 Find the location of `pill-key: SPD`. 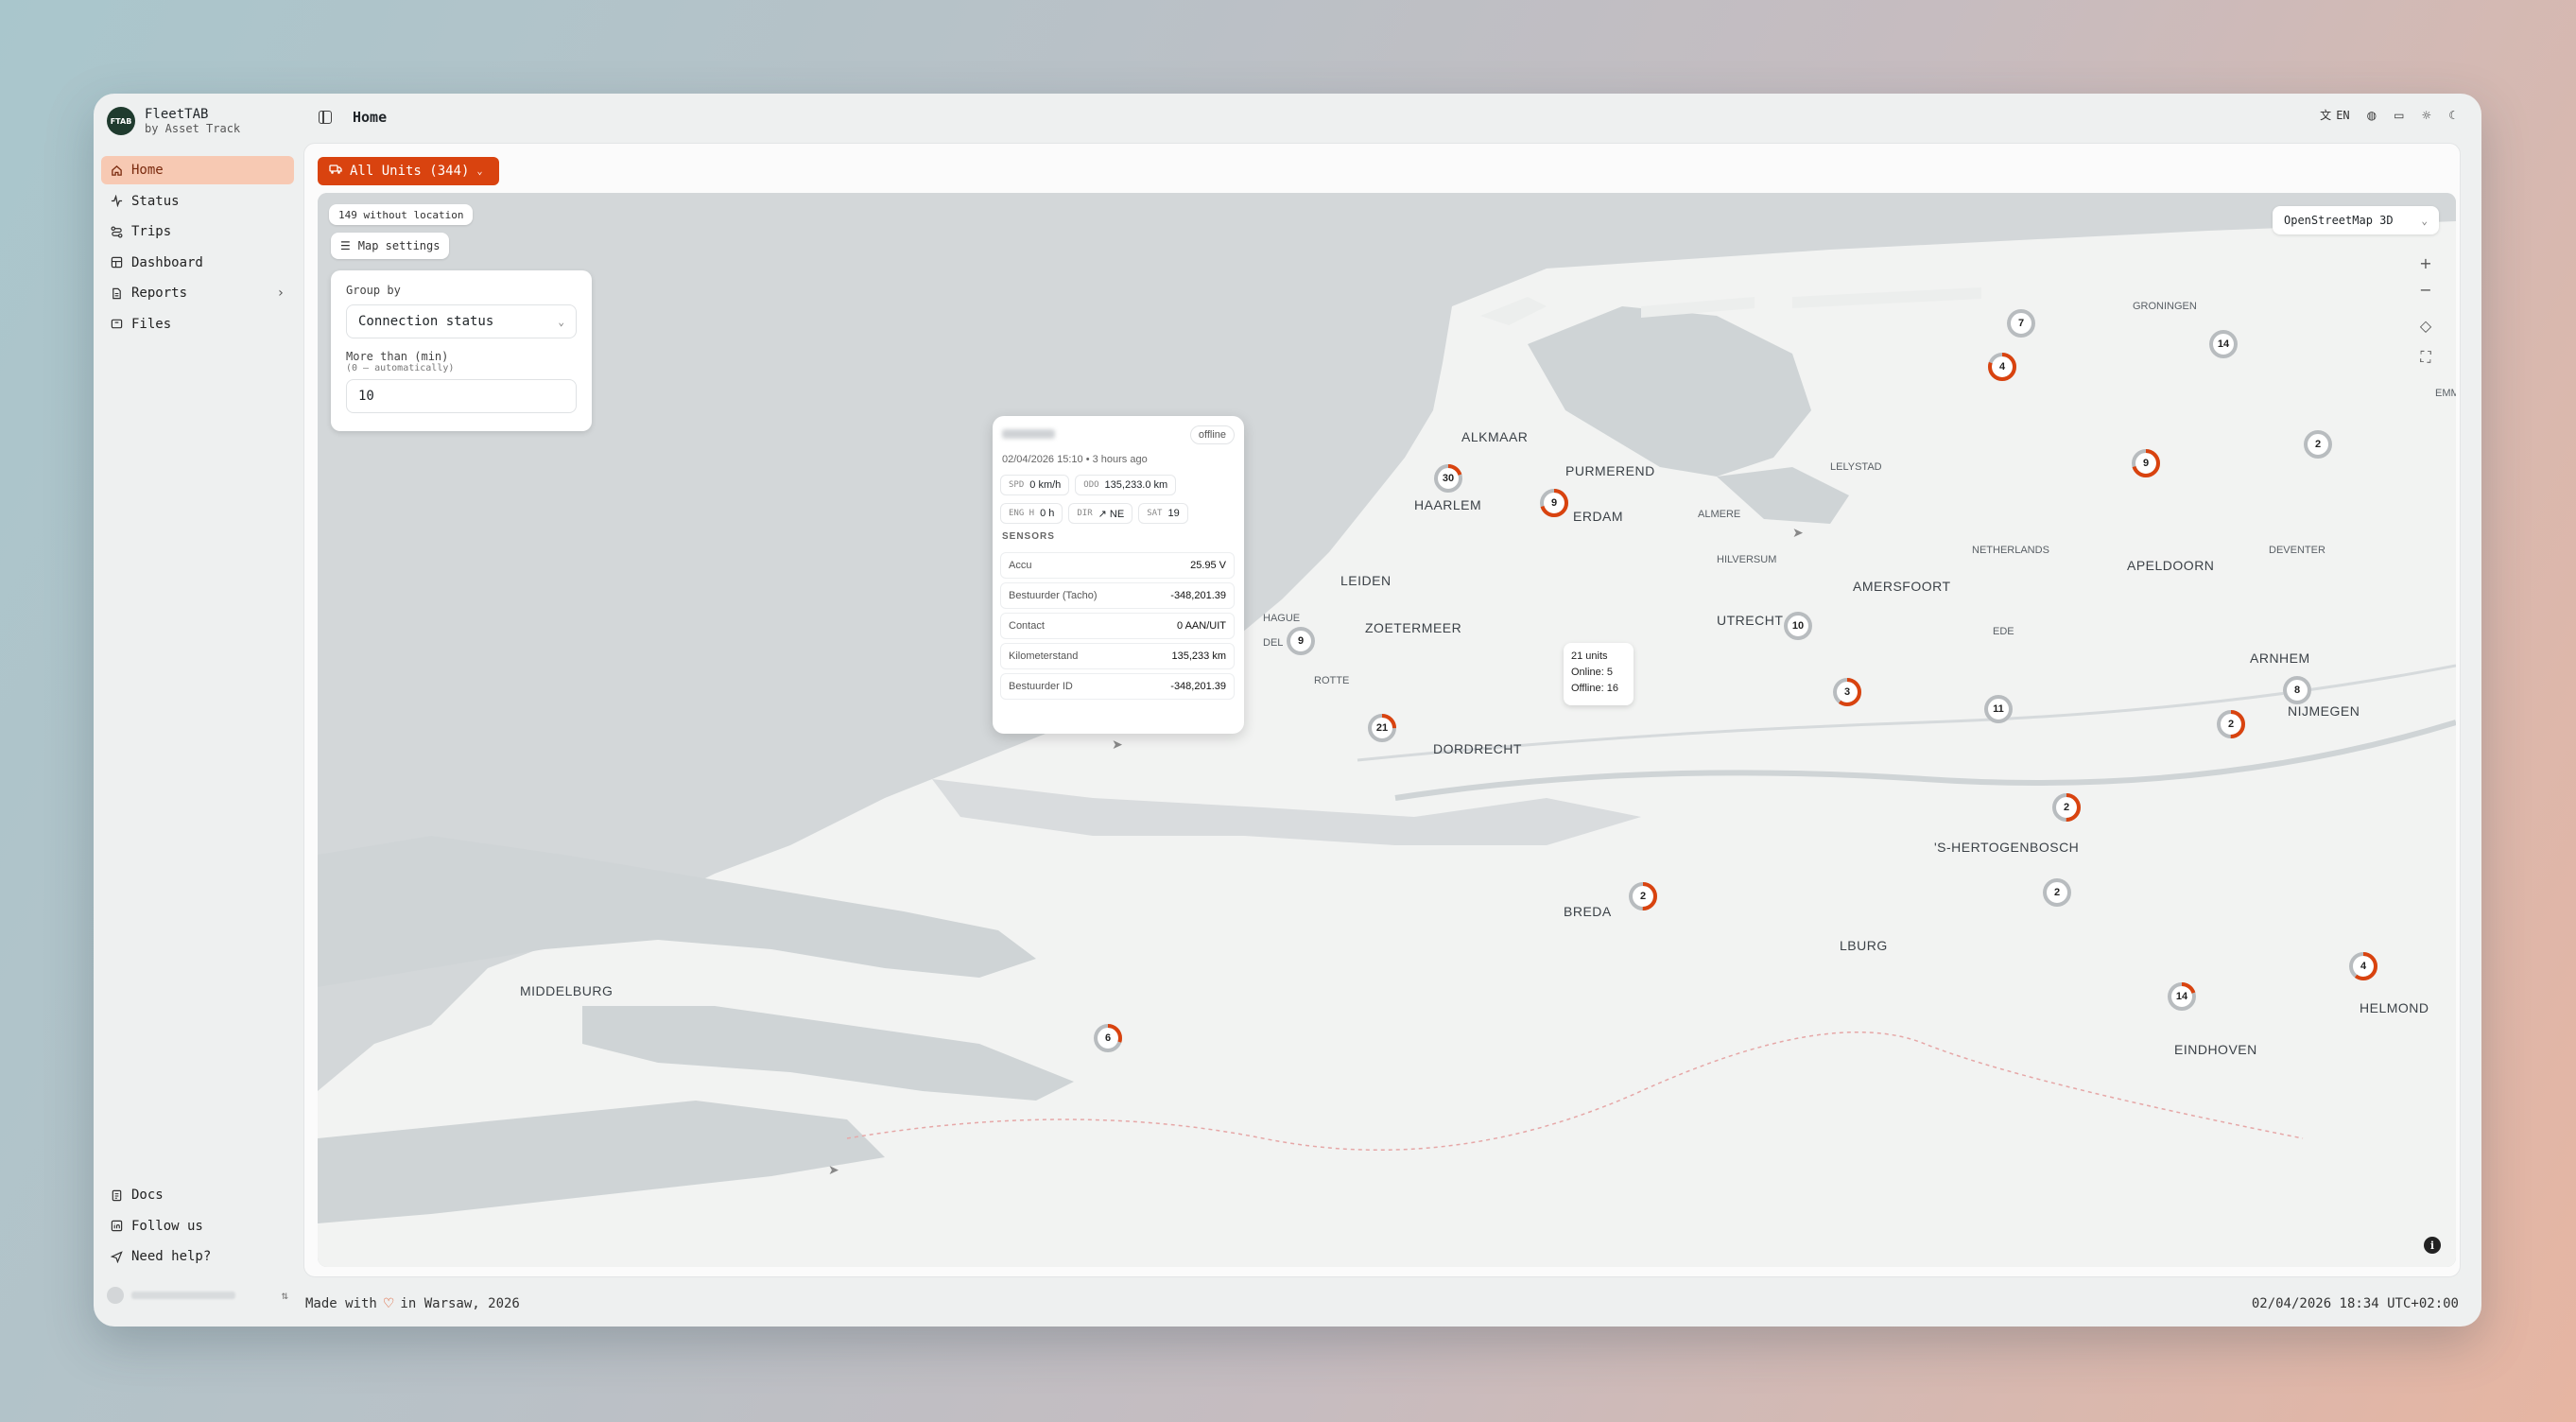

pill-key: SPD is located at coordinates (1017, 485).